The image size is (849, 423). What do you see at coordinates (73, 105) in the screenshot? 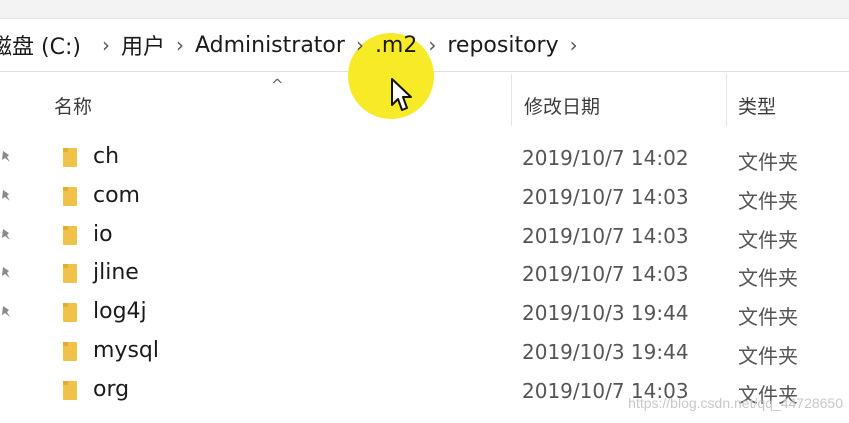
I see `column-header-name: 名称` at bounding box center [73, 105].